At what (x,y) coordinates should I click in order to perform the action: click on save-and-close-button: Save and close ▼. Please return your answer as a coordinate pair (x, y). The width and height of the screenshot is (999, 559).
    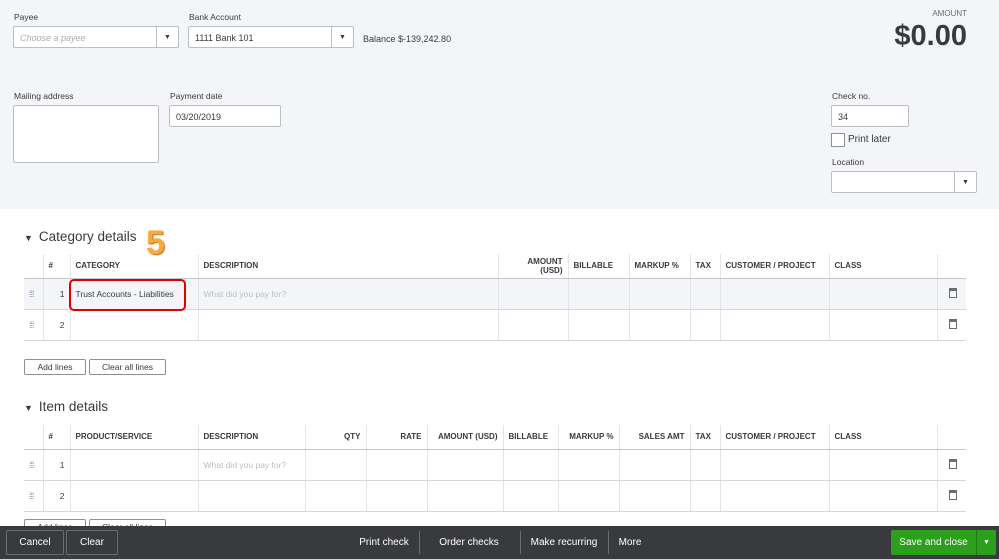
    Looking at the image, I should click on (943, 542).